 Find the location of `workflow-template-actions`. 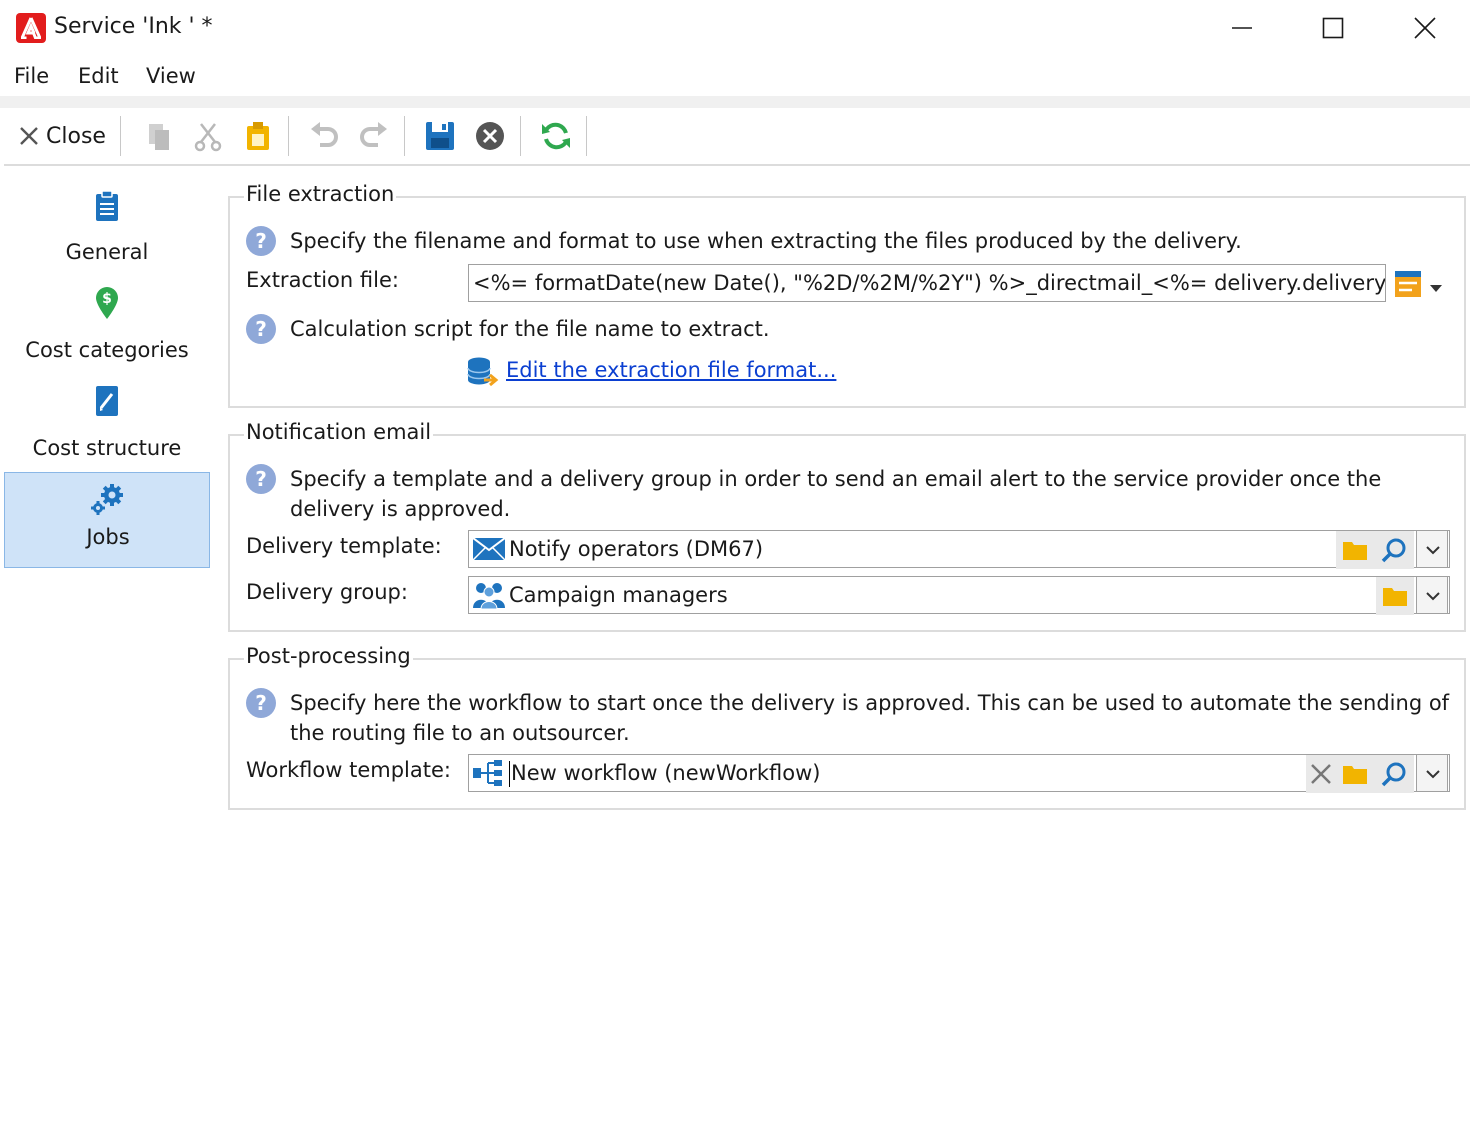

workflow-template-actions is located at coordinates (1360, 774).